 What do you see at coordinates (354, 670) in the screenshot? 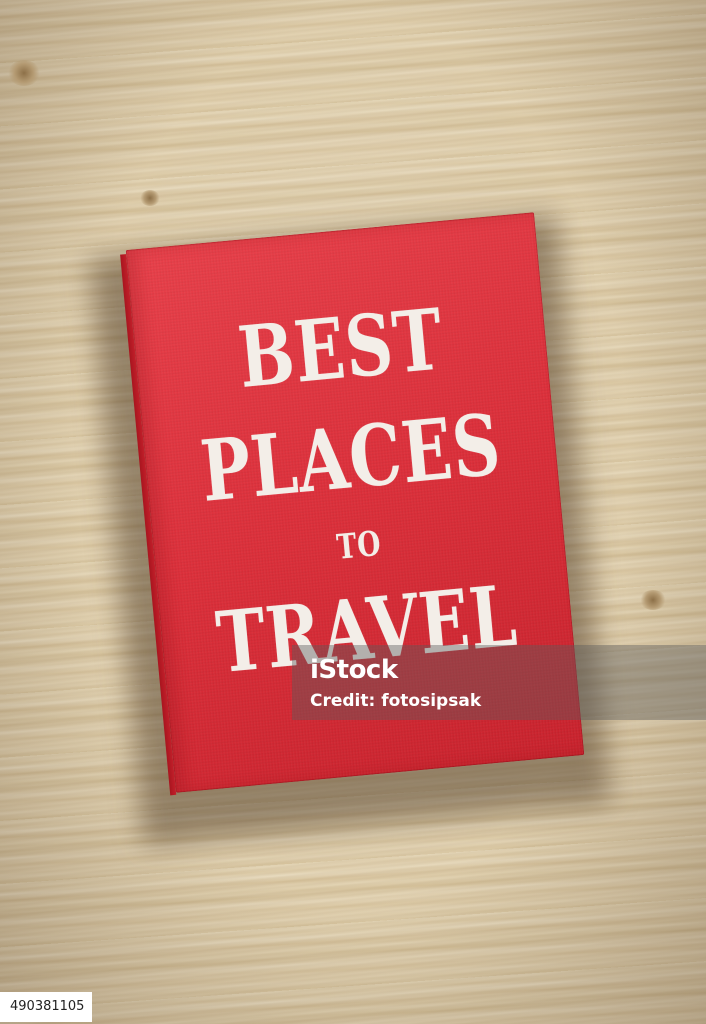
I see `watermark-brand: iStock` at bounding box center [354, 670].